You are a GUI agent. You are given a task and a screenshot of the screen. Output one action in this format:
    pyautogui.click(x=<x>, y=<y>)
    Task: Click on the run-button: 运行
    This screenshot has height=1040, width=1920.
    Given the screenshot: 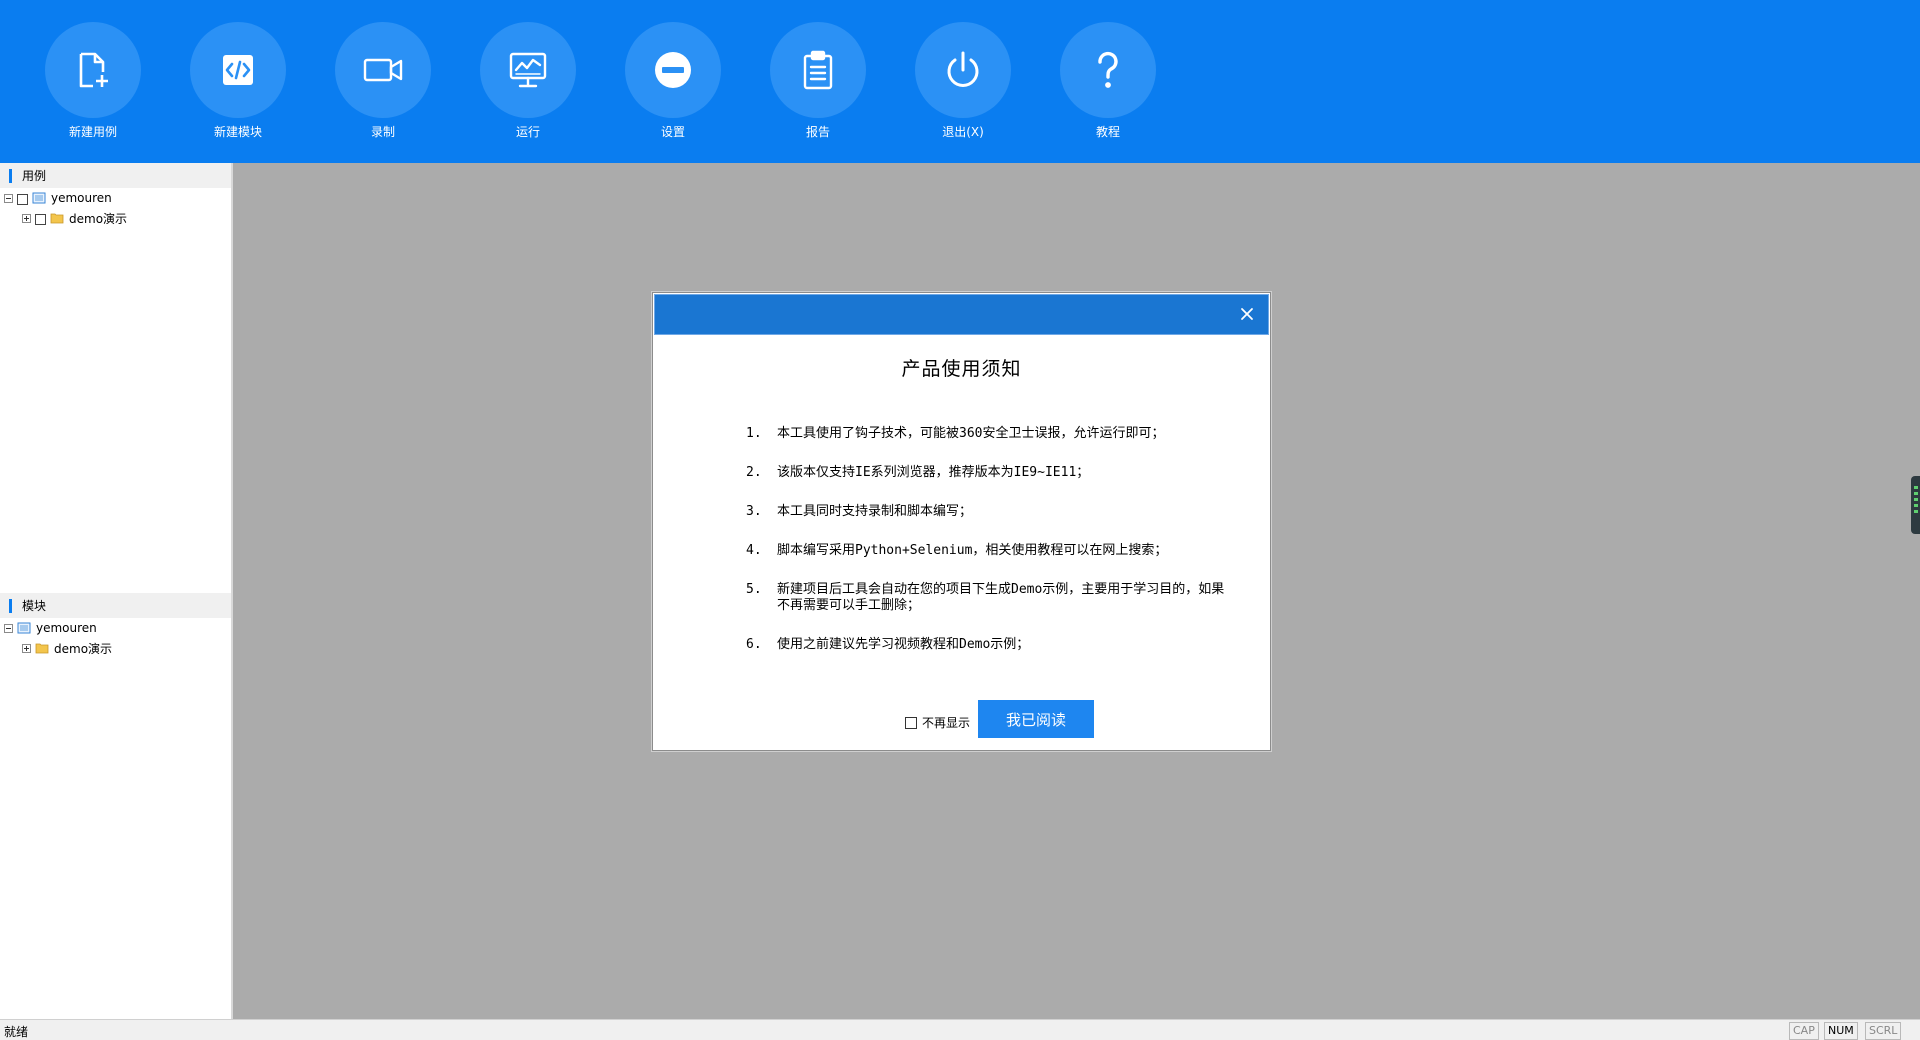 What is the action you would take?
    pyautogui.click(x=528, y=82)
    